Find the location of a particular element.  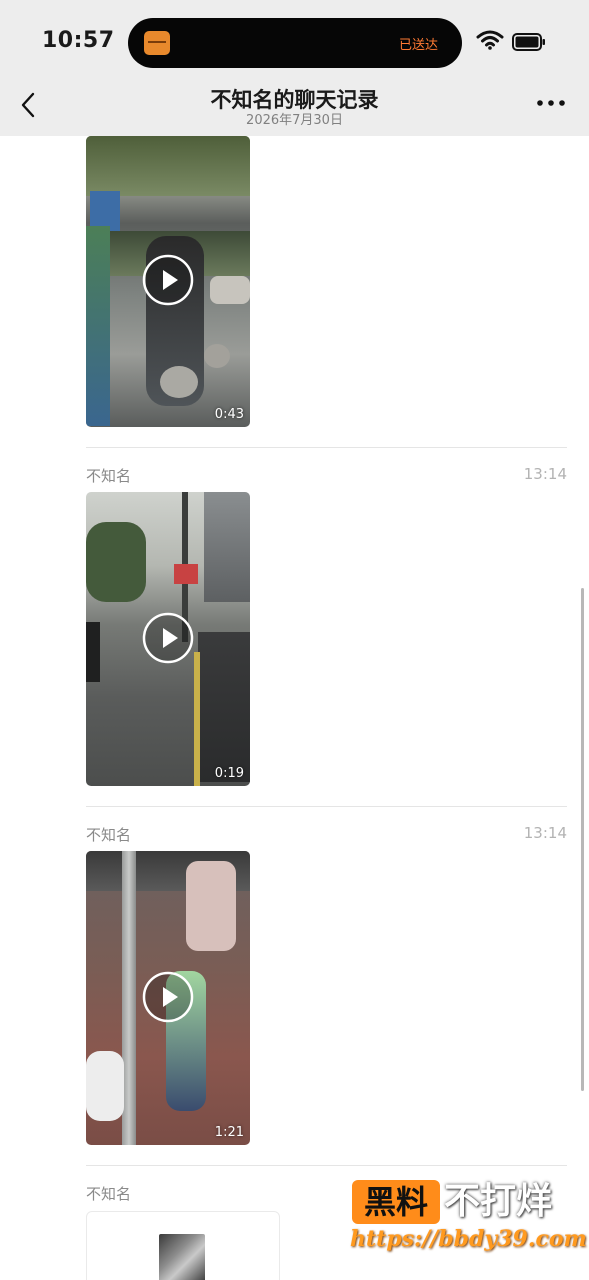

app-icon is located at coordinates (157, 43).